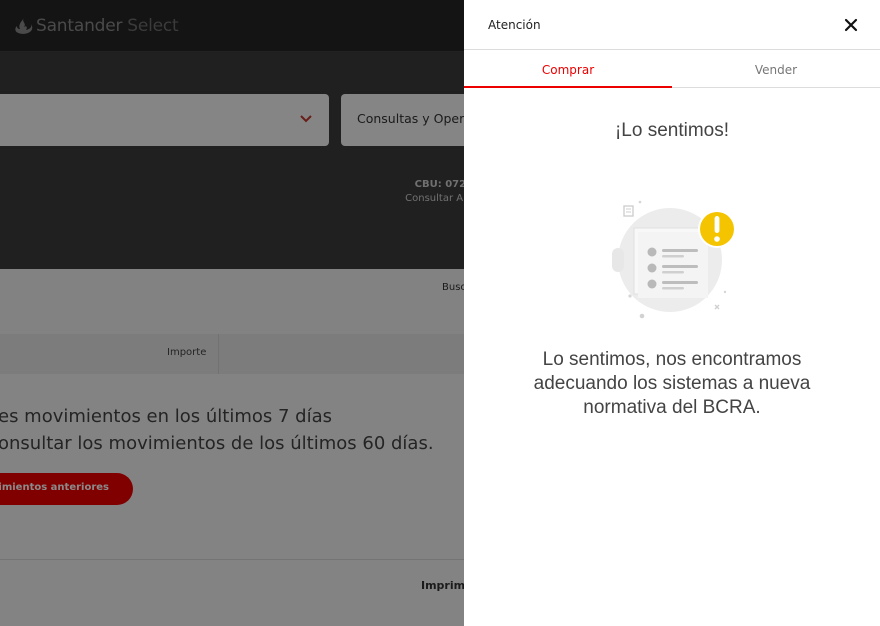 This screenshot has width=880, height=626. What do you see at coordinates (851, 25) in the screenshot?
I see `close-icon` at bounding box center [851, 25].